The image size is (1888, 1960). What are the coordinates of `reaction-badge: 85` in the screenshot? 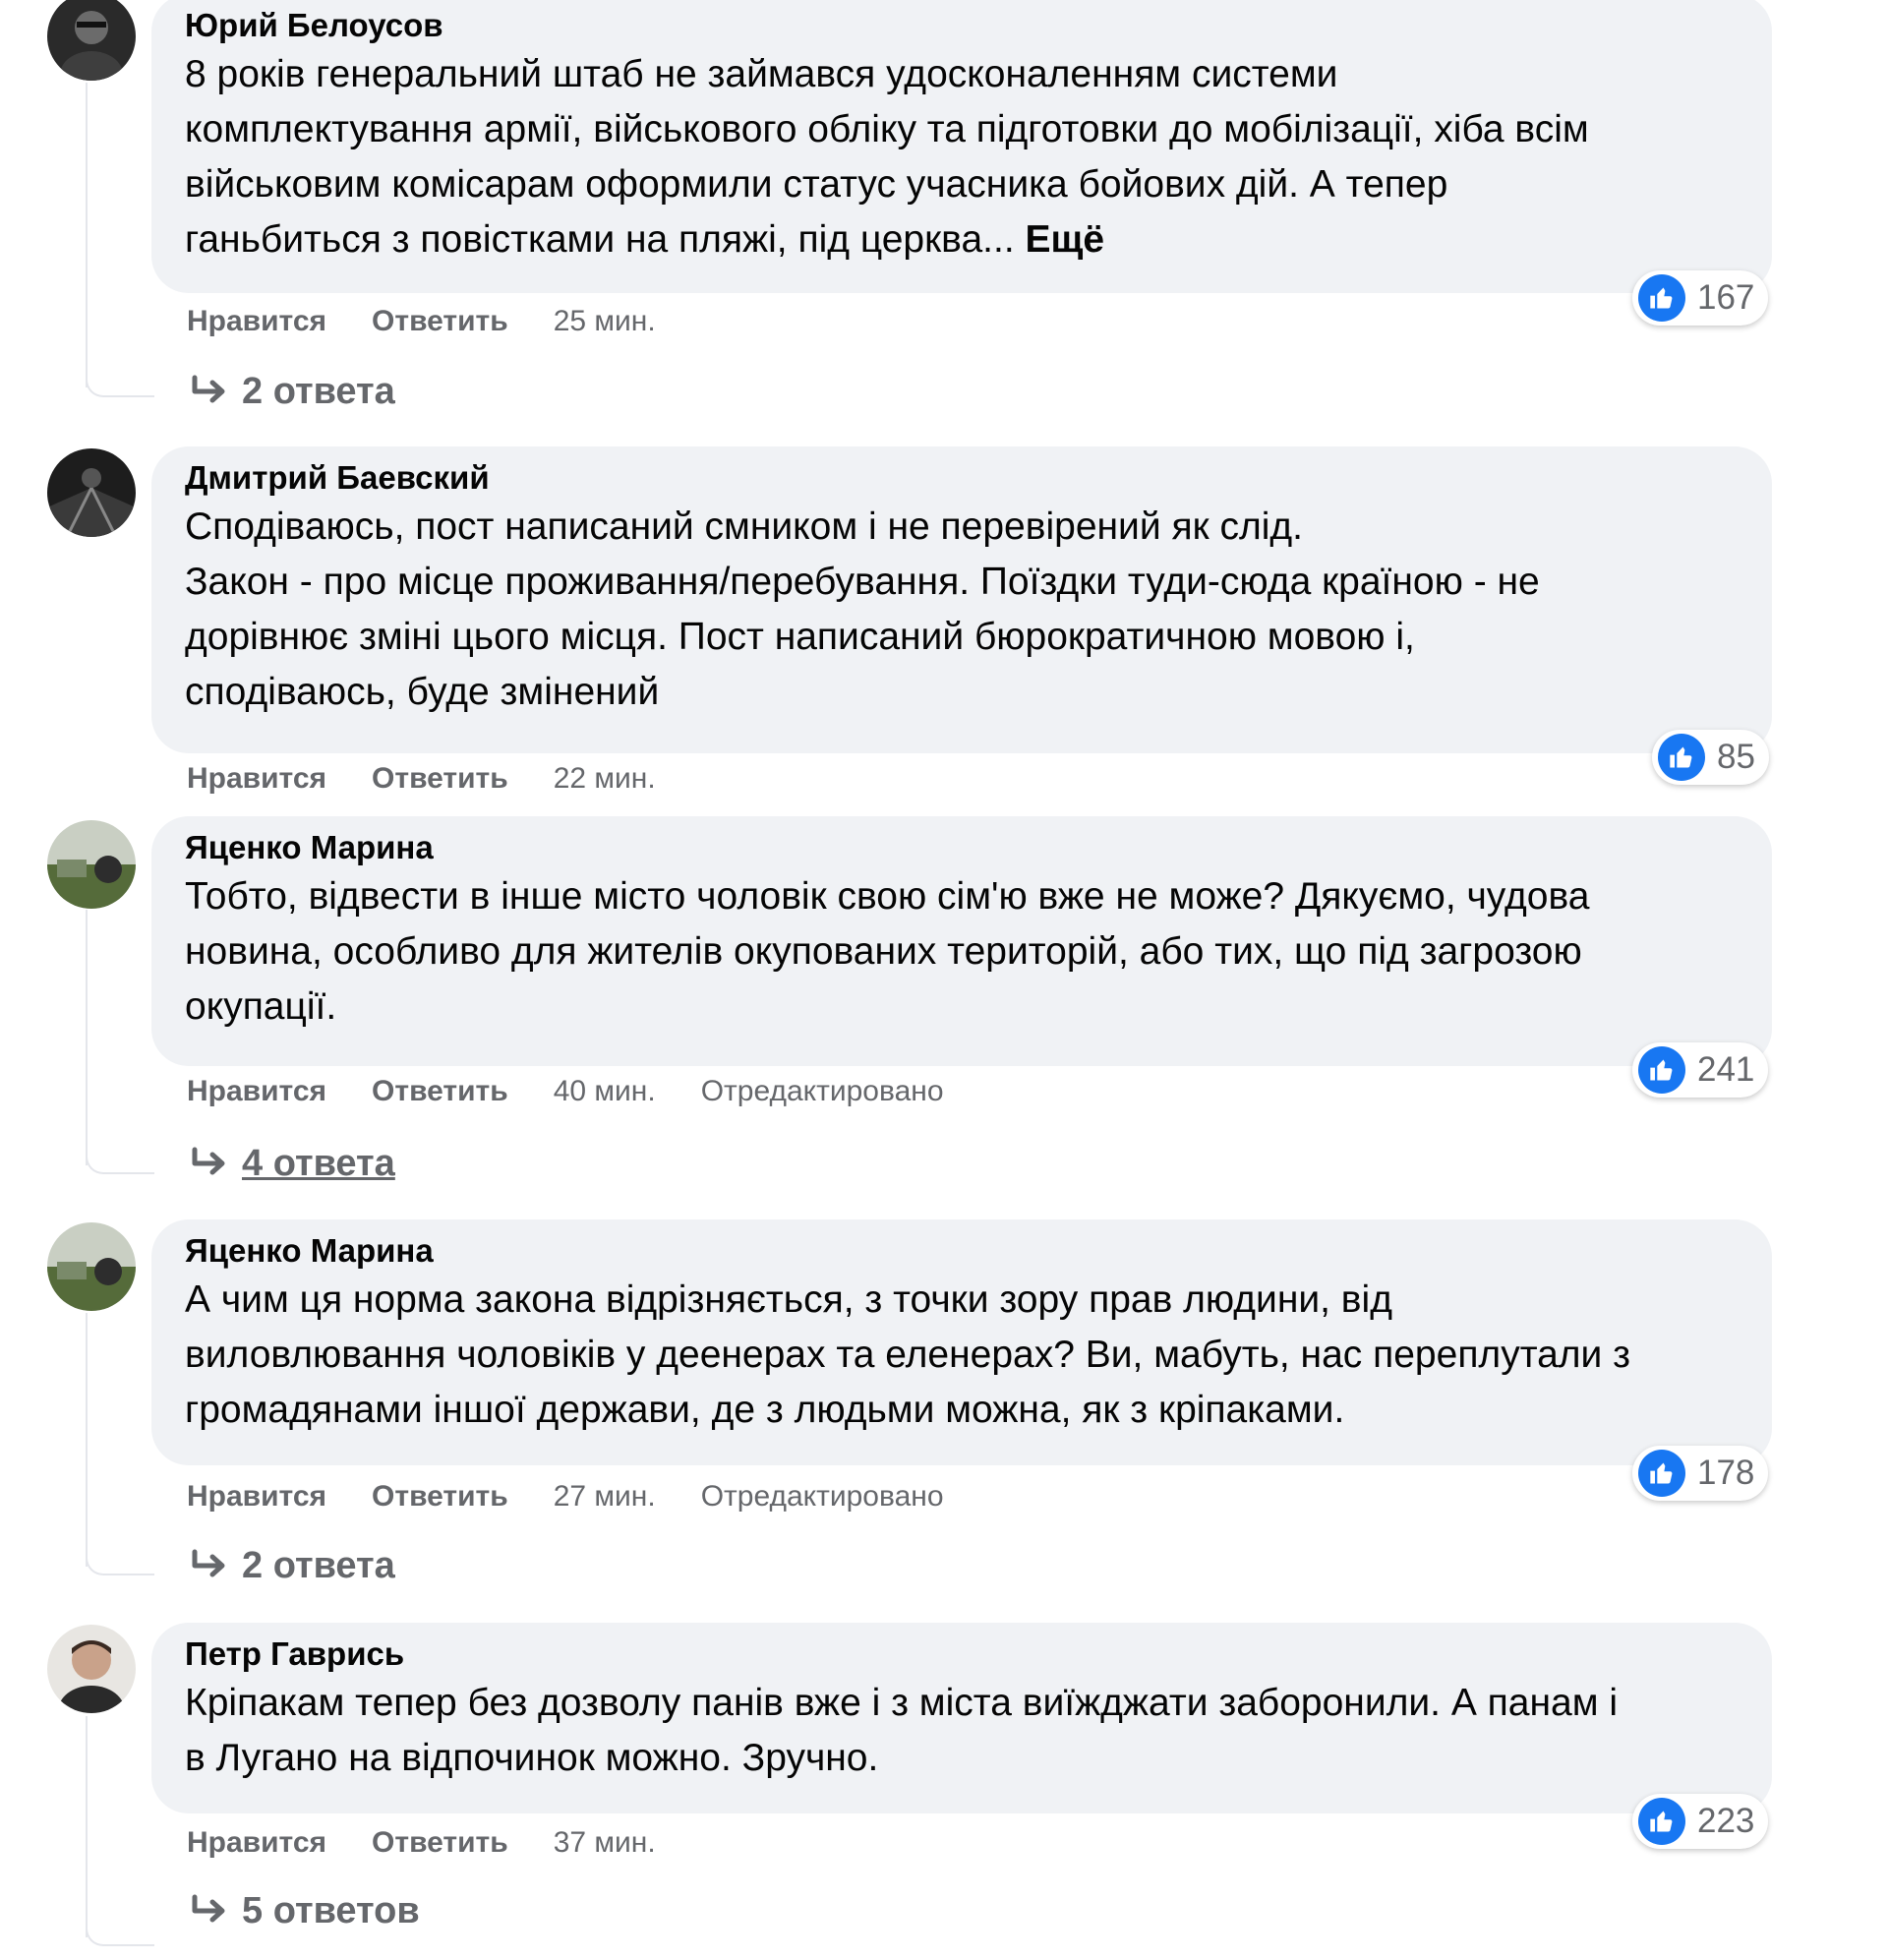 It's located at (1710, 757).